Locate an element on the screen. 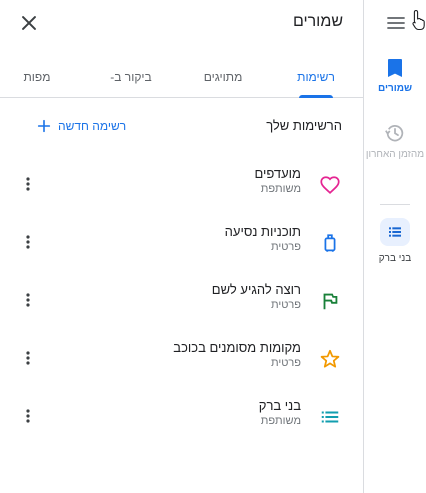 This screenshot has height=493, width=426. list-item-text: מקומות מסומנים בכוכב פרטית is located at coordinates (237, 355).